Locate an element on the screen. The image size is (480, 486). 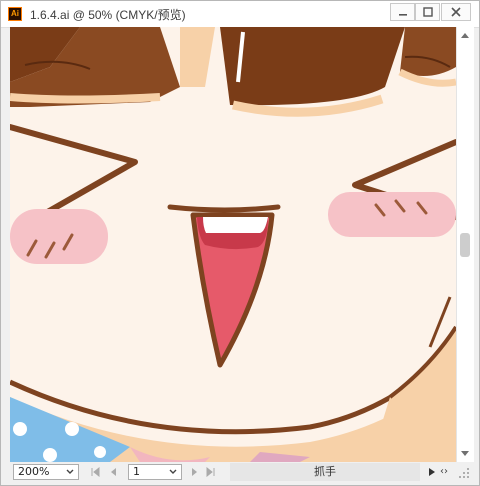
illustrator-app-icon: Ai is located at coordinates (15, 14).